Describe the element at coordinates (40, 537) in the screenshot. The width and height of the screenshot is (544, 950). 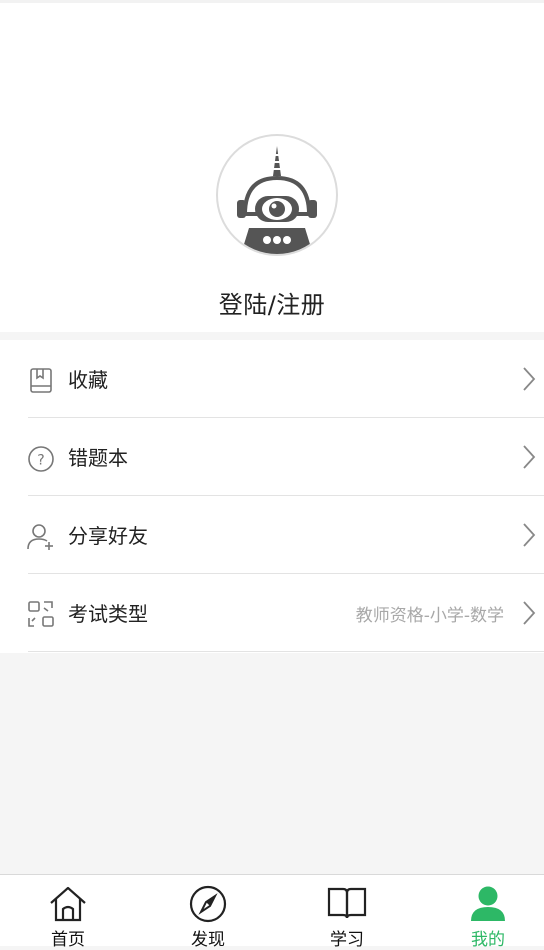
I see `add-user-icon` at that location.